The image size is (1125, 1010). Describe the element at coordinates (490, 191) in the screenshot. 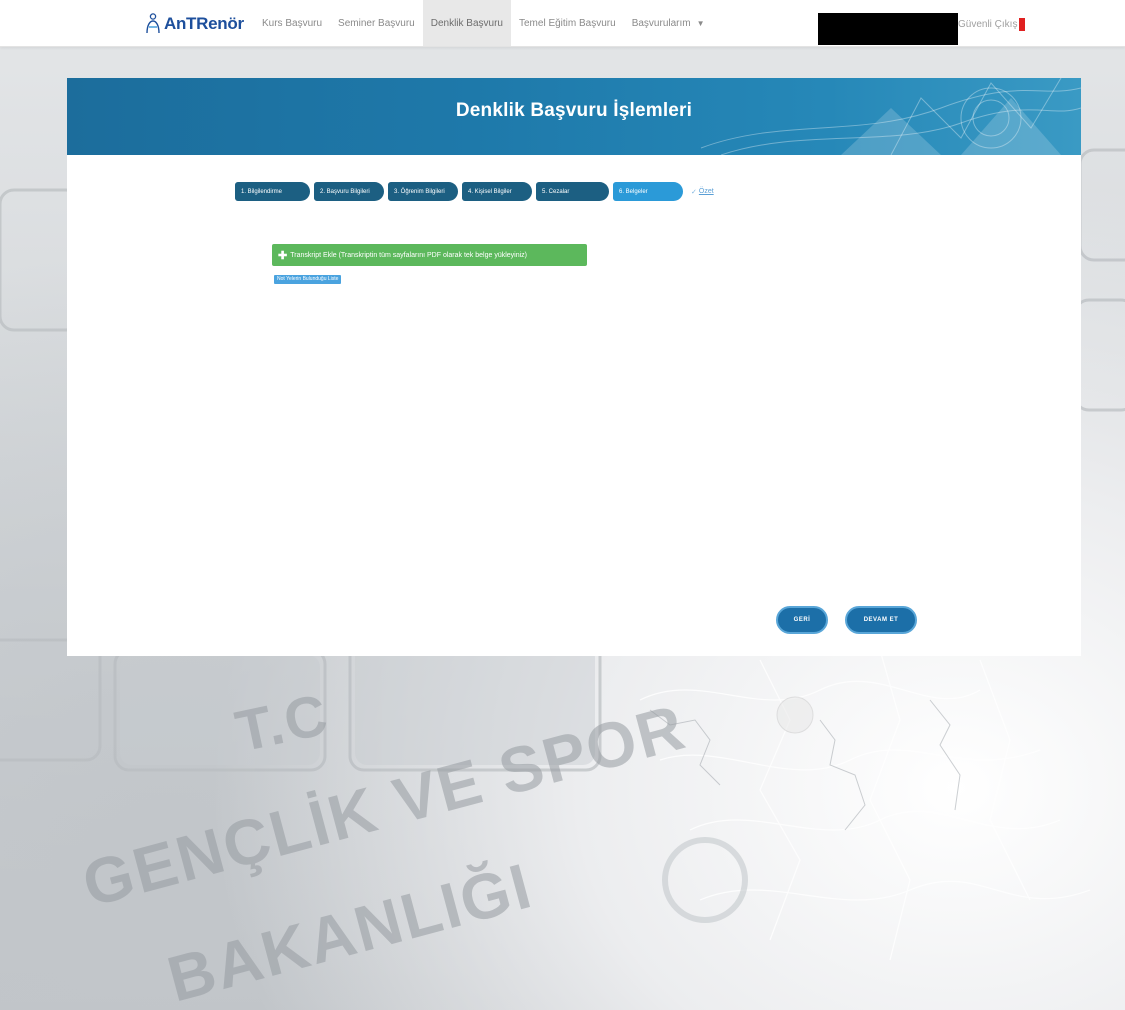

I see `step-label: 4. Kişisel Bilgiler` at that location.